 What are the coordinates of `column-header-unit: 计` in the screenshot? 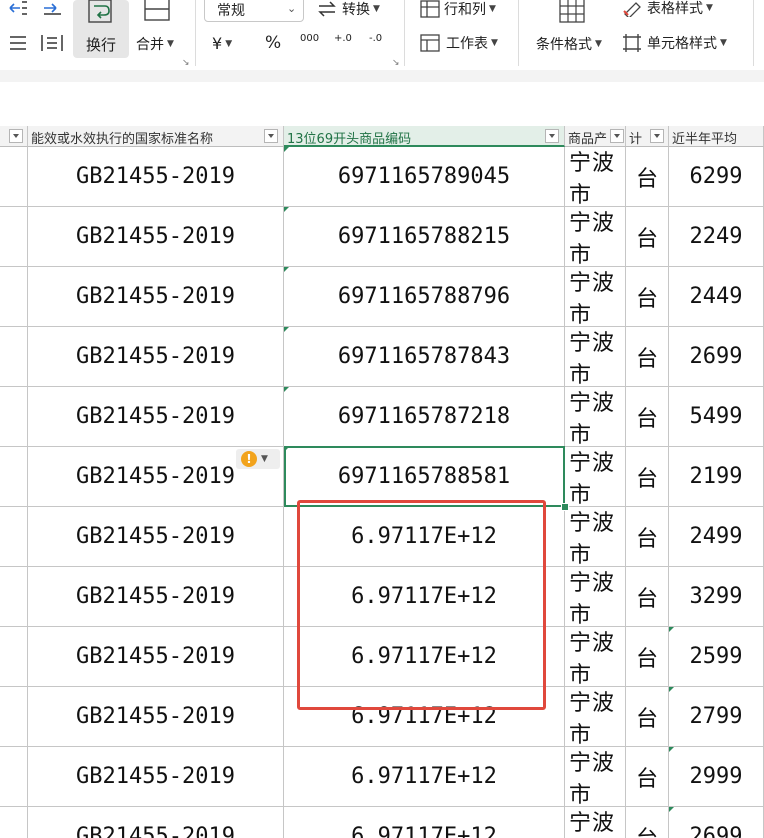 It's located at (647, 136).